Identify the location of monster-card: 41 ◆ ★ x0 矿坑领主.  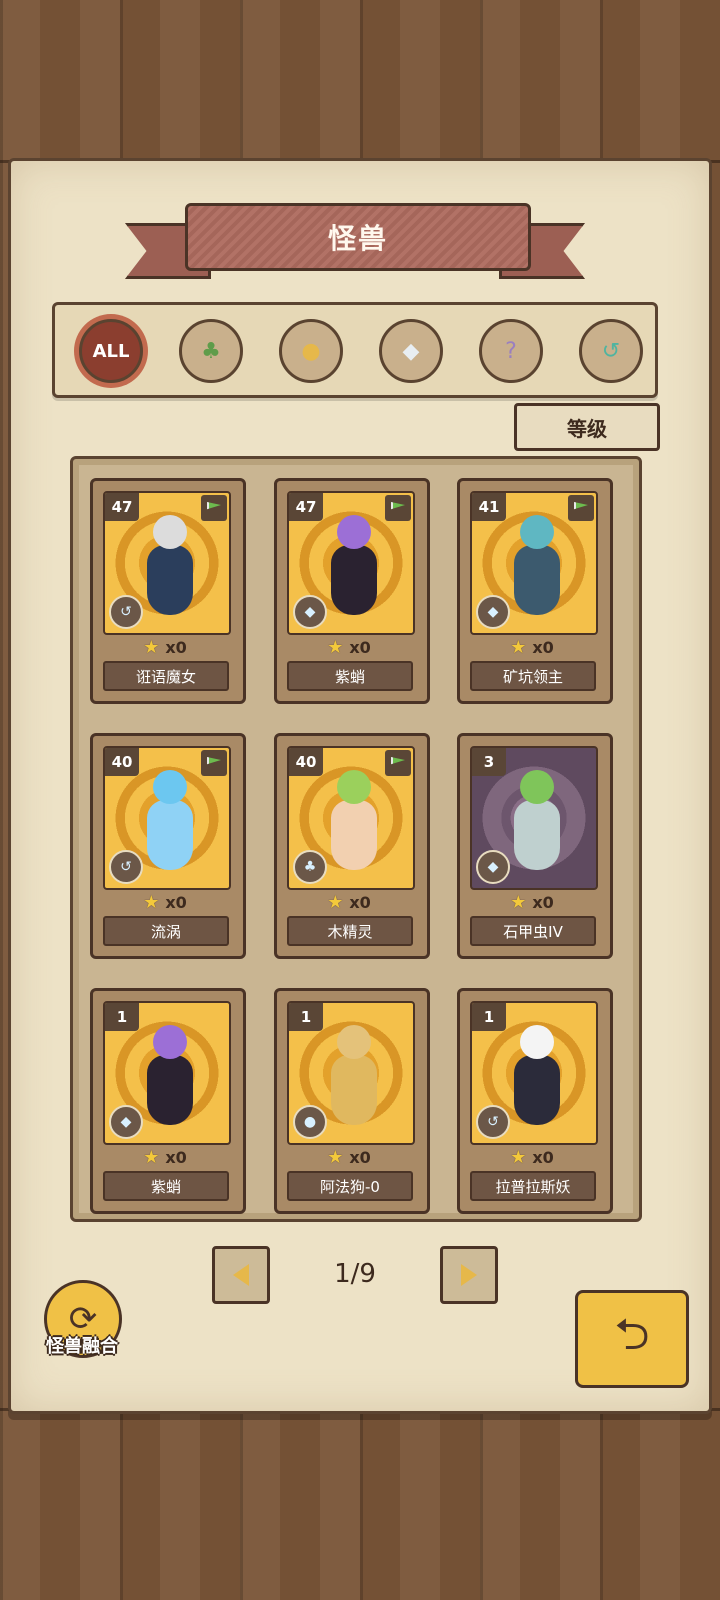
(535, 591).